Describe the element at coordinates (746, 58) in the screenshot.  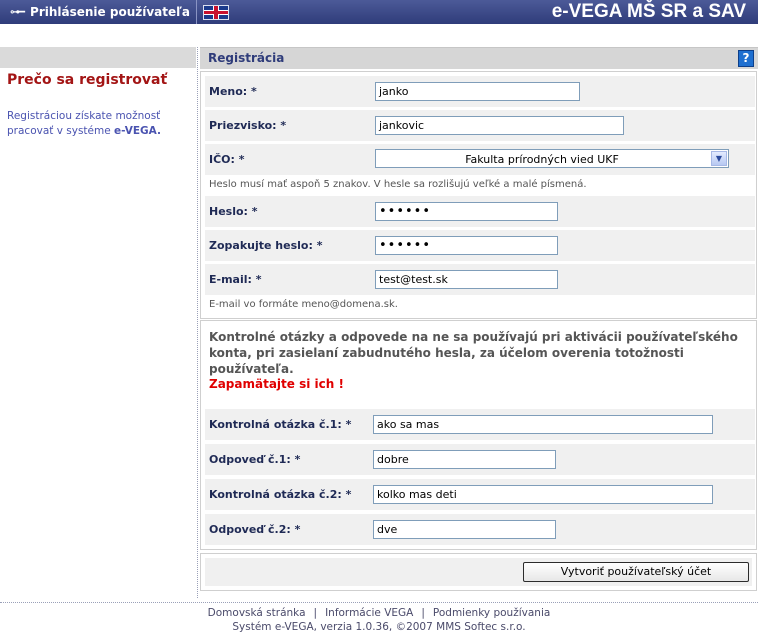
I see `help-icon: ?` at that location.